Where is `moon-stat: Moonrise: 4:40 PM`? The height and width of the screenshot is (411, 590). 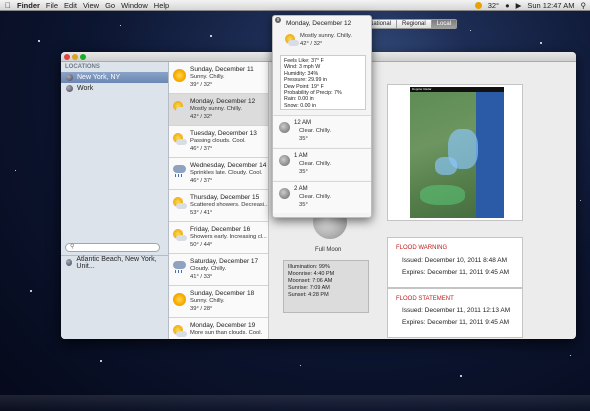 moon-stat: Moonrise: 4:40 PM is located at coordinates (311, 274).